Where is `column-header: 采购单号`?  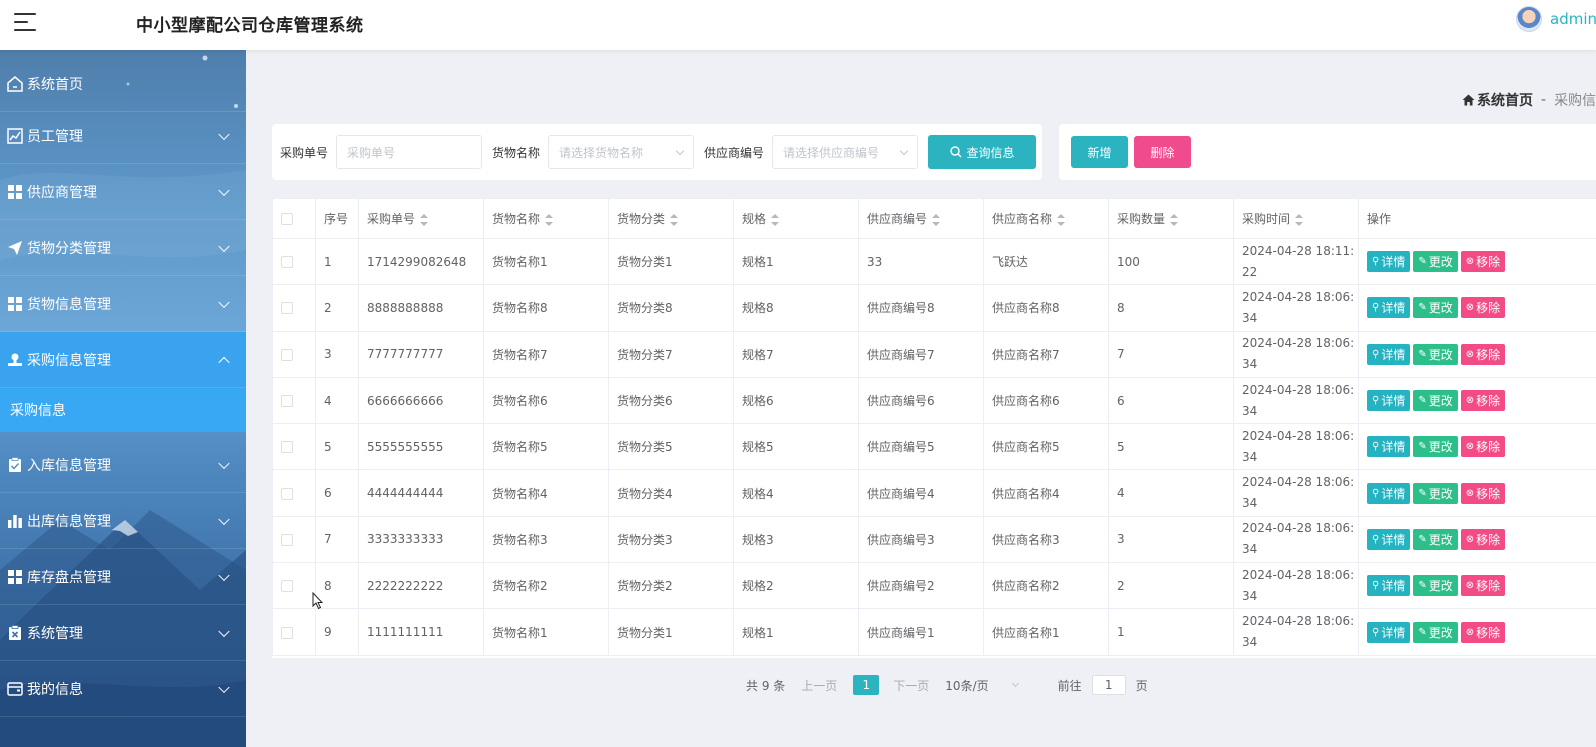
column-header: 采购单号 is located at coordinates (421, 218).